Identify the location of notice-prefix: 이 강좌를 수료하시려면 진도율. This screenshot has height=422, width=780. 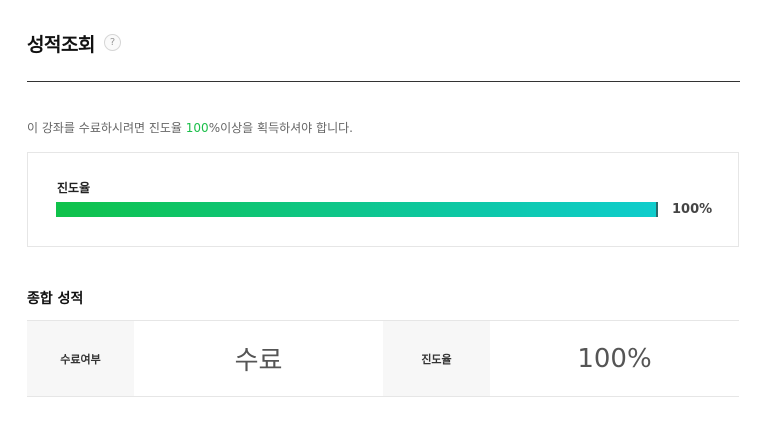
(106, 128).